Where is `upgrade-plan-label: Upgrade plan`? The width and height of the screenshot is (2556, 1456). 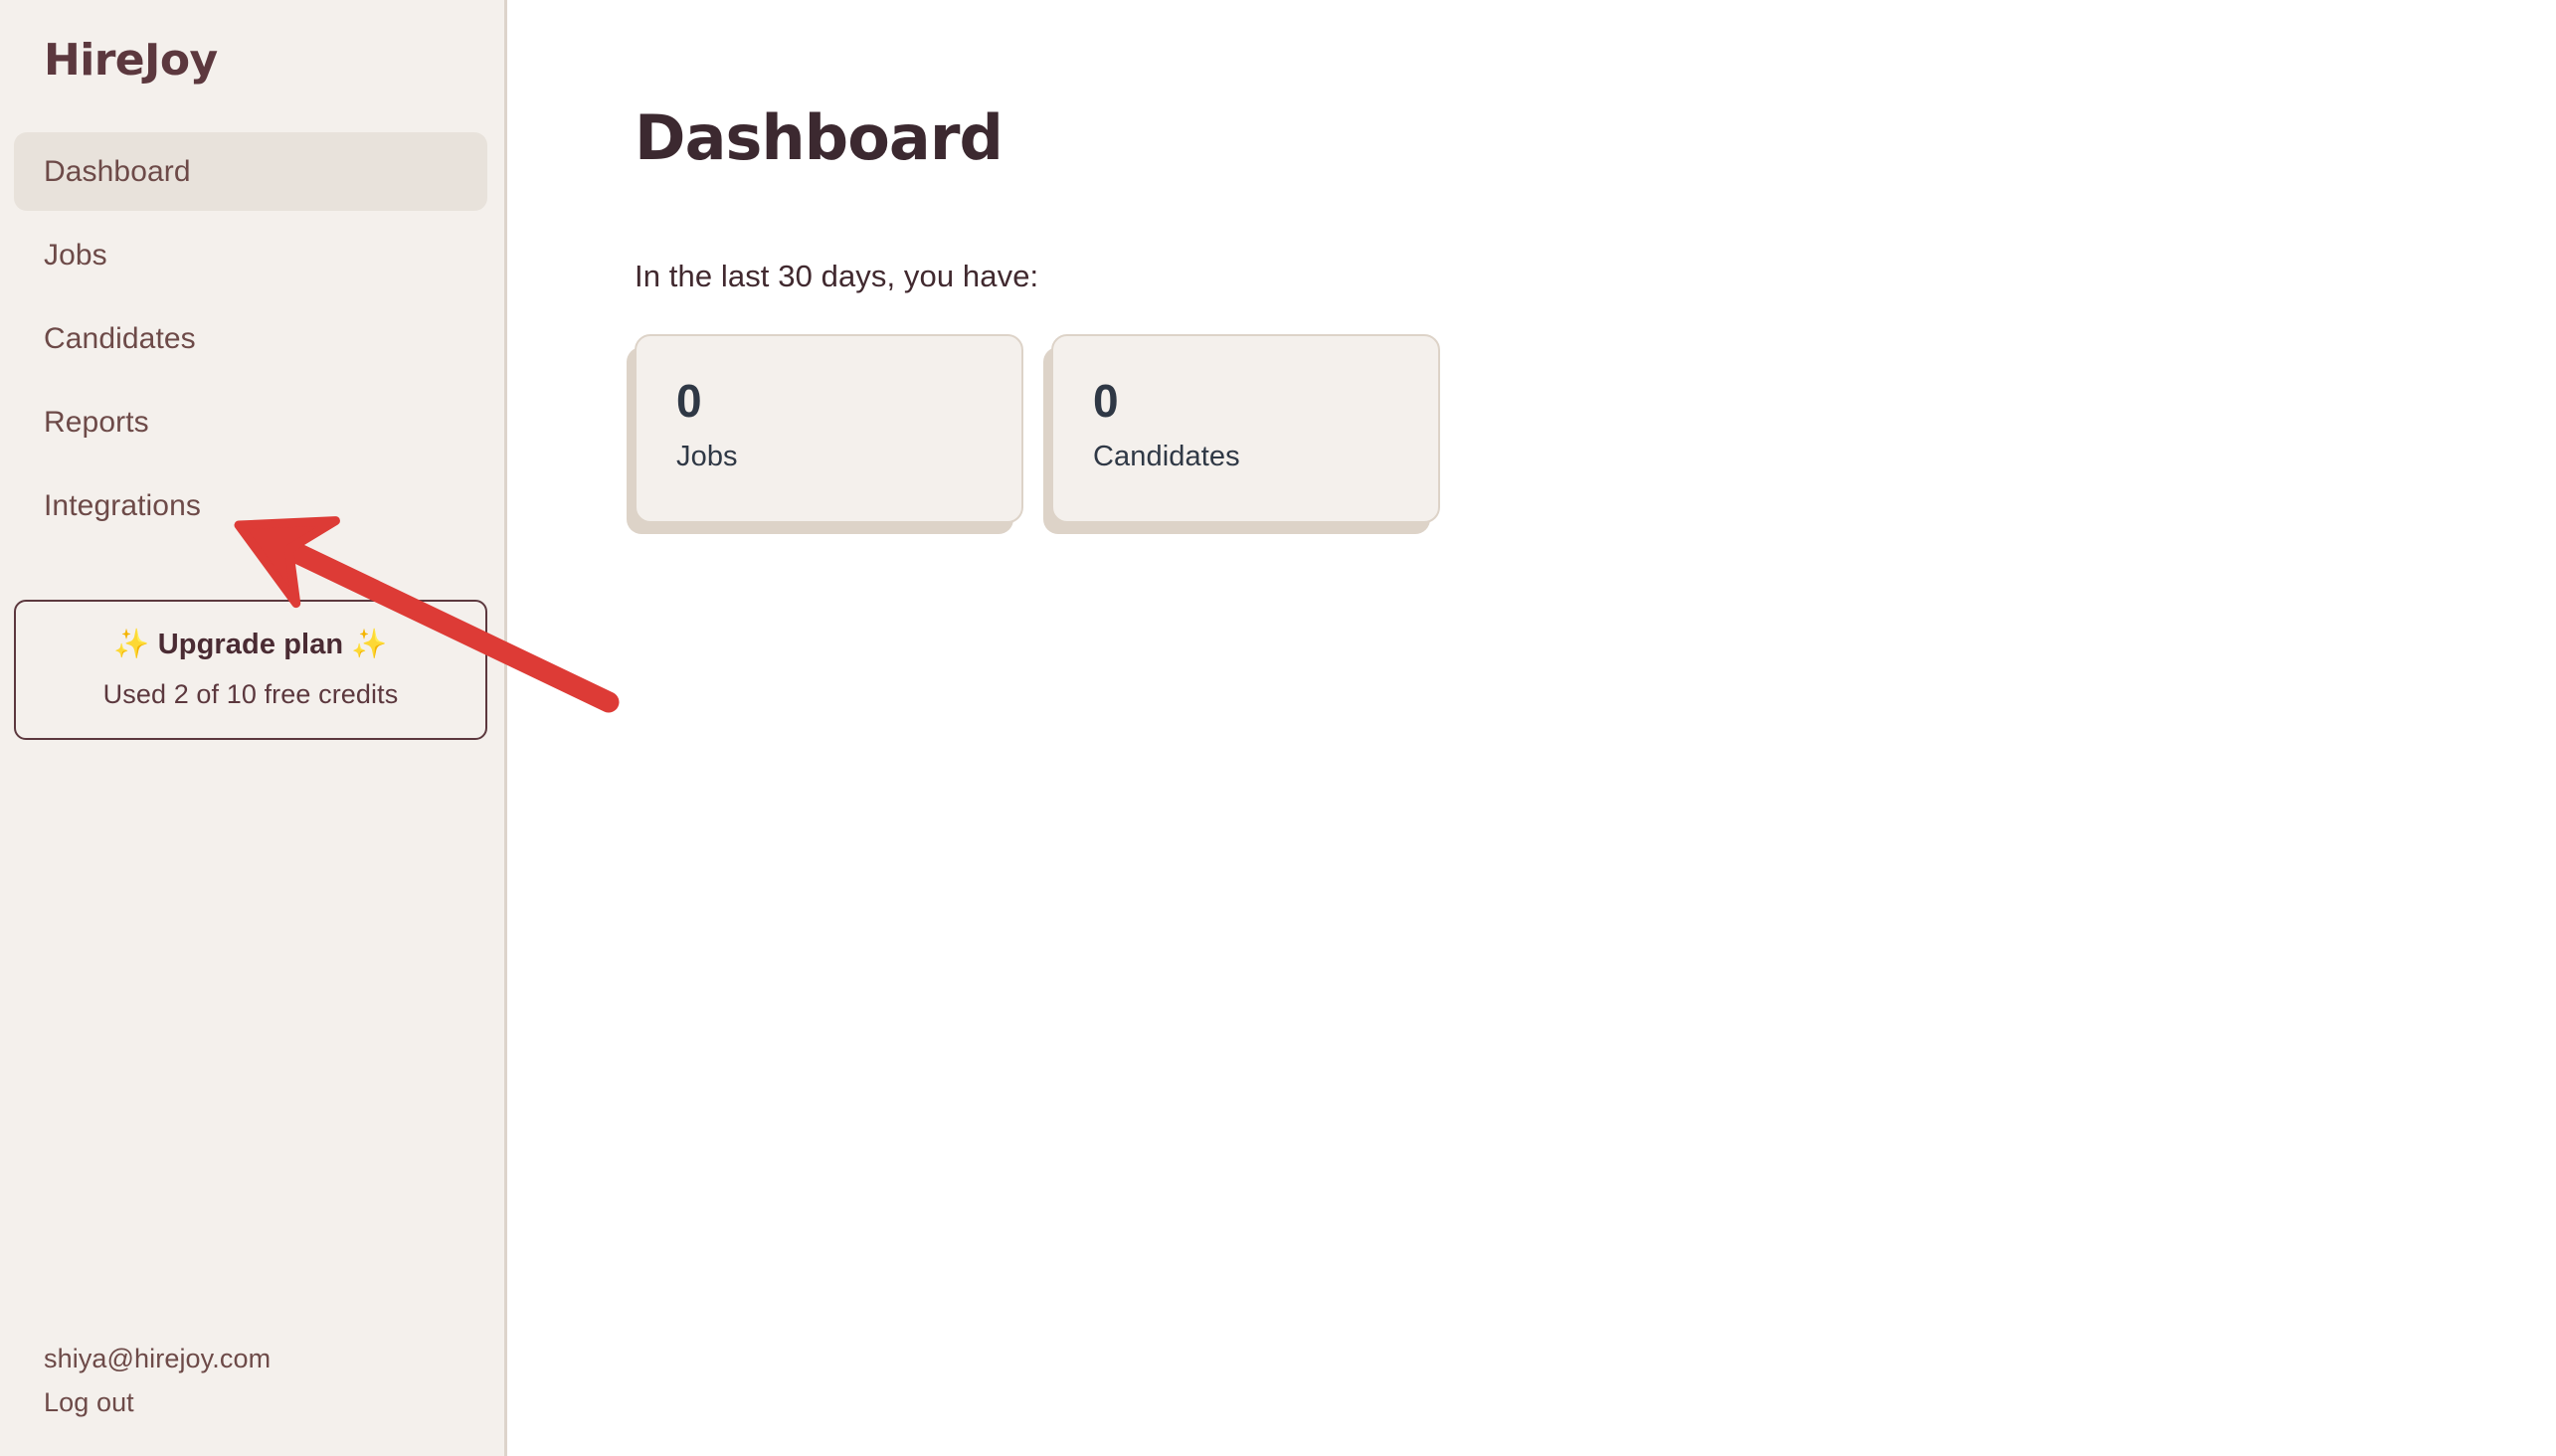 upgrade-plan-label: Upgrade plan is located at coordinates (250, 645).